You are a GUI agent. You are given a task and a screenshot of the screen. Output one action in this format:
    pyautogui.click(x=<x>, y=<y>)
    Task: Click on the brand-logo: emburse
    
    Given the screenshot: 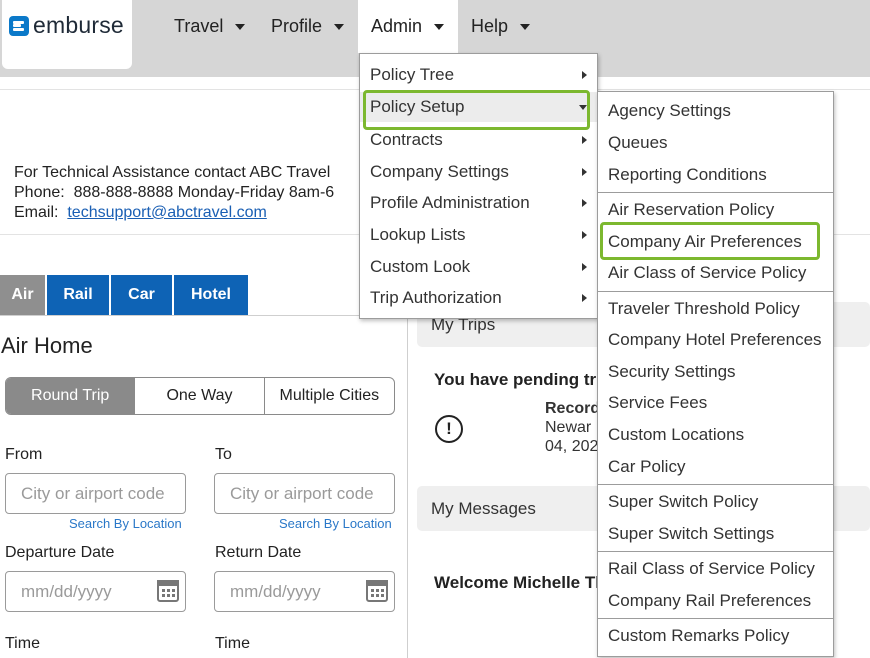 What is the action you would take?
    pyautogui.click(x=67, y=34)
    